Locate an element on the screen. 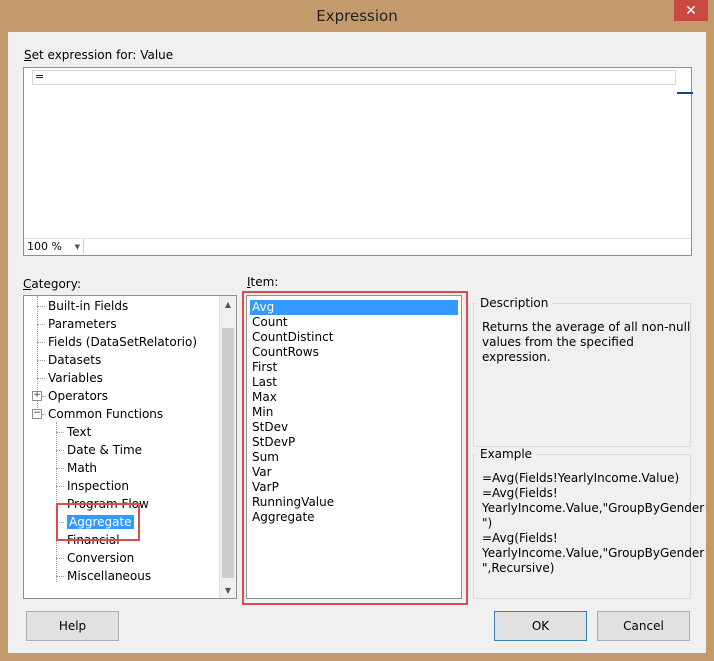 Image resolution: width=714 pixels, height=661 pixels. tree-scrollbar: ▲ ▼ is located at coordinates (227, 447).